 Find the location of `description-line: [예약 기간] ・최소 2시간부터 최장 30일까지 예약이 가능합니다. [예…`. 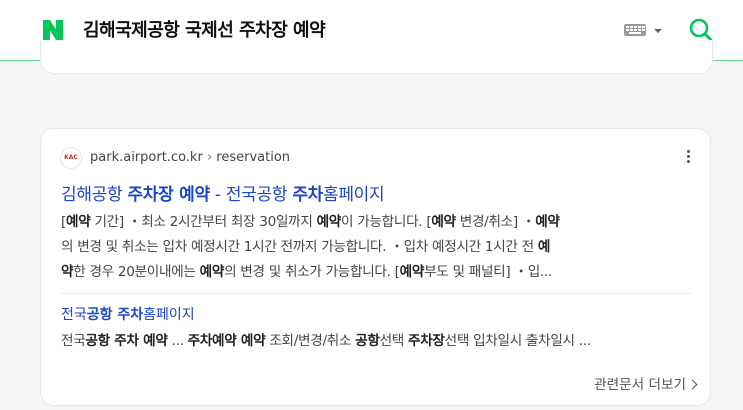

description-line: [예약 기간] ・최소 2시간부터 최장 30일까지 예약이 가능합니다. [예… is located at coordinates (310, 222).